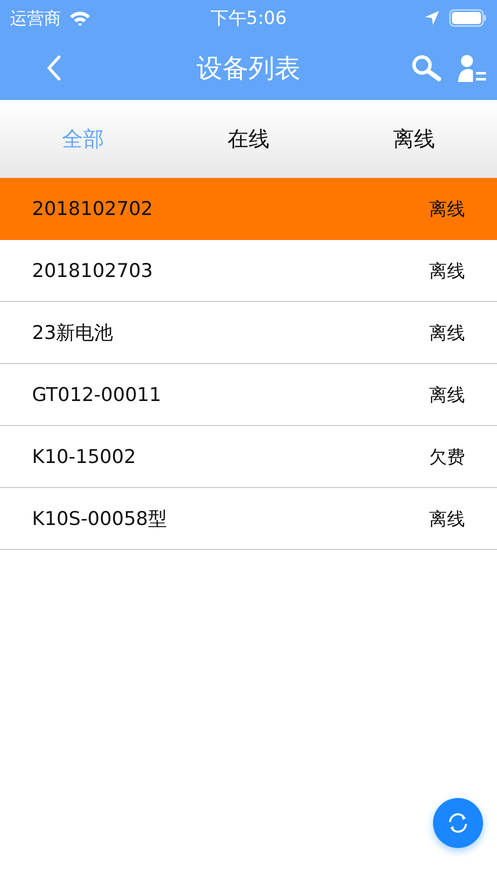  Describe the element at coordinates (249, 138) in the screenshot. I see `filter-tab: 在线` at that location.